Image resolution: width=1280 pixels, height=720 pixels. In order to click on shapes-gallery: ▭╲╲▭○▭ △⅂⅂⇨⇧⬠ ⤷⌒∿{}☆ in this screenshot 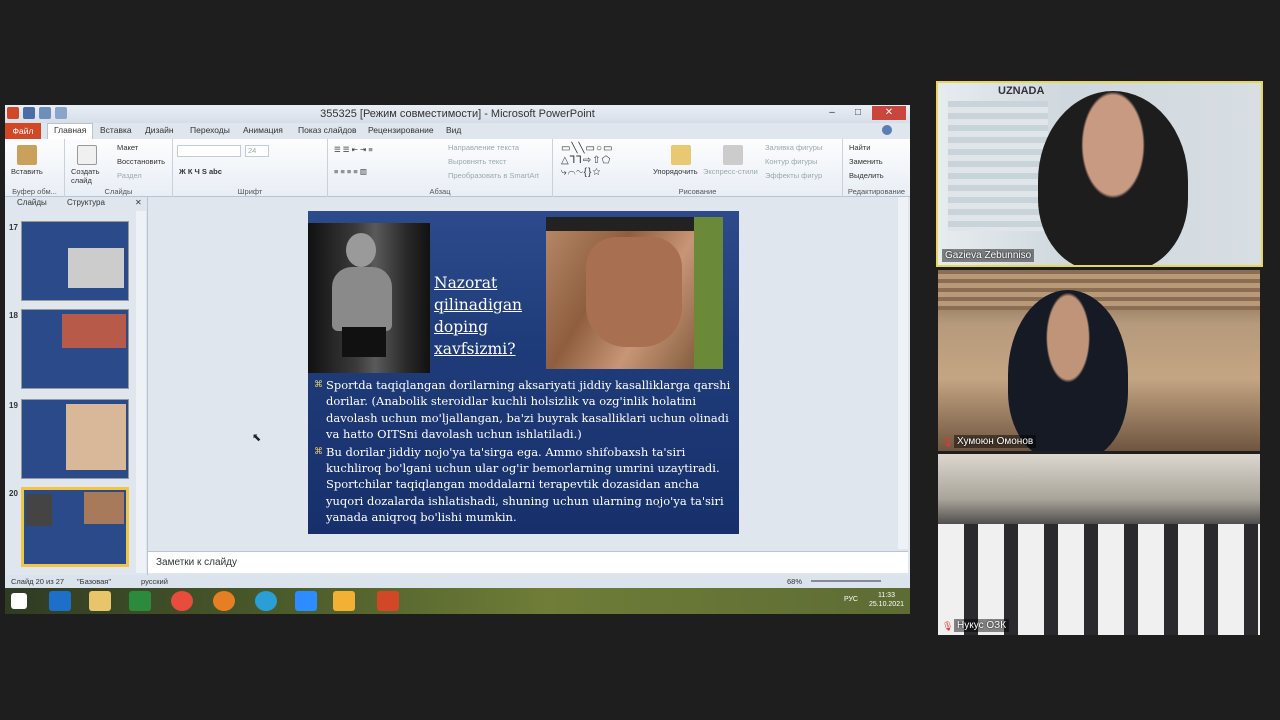, I will do `click(587, 161)`.